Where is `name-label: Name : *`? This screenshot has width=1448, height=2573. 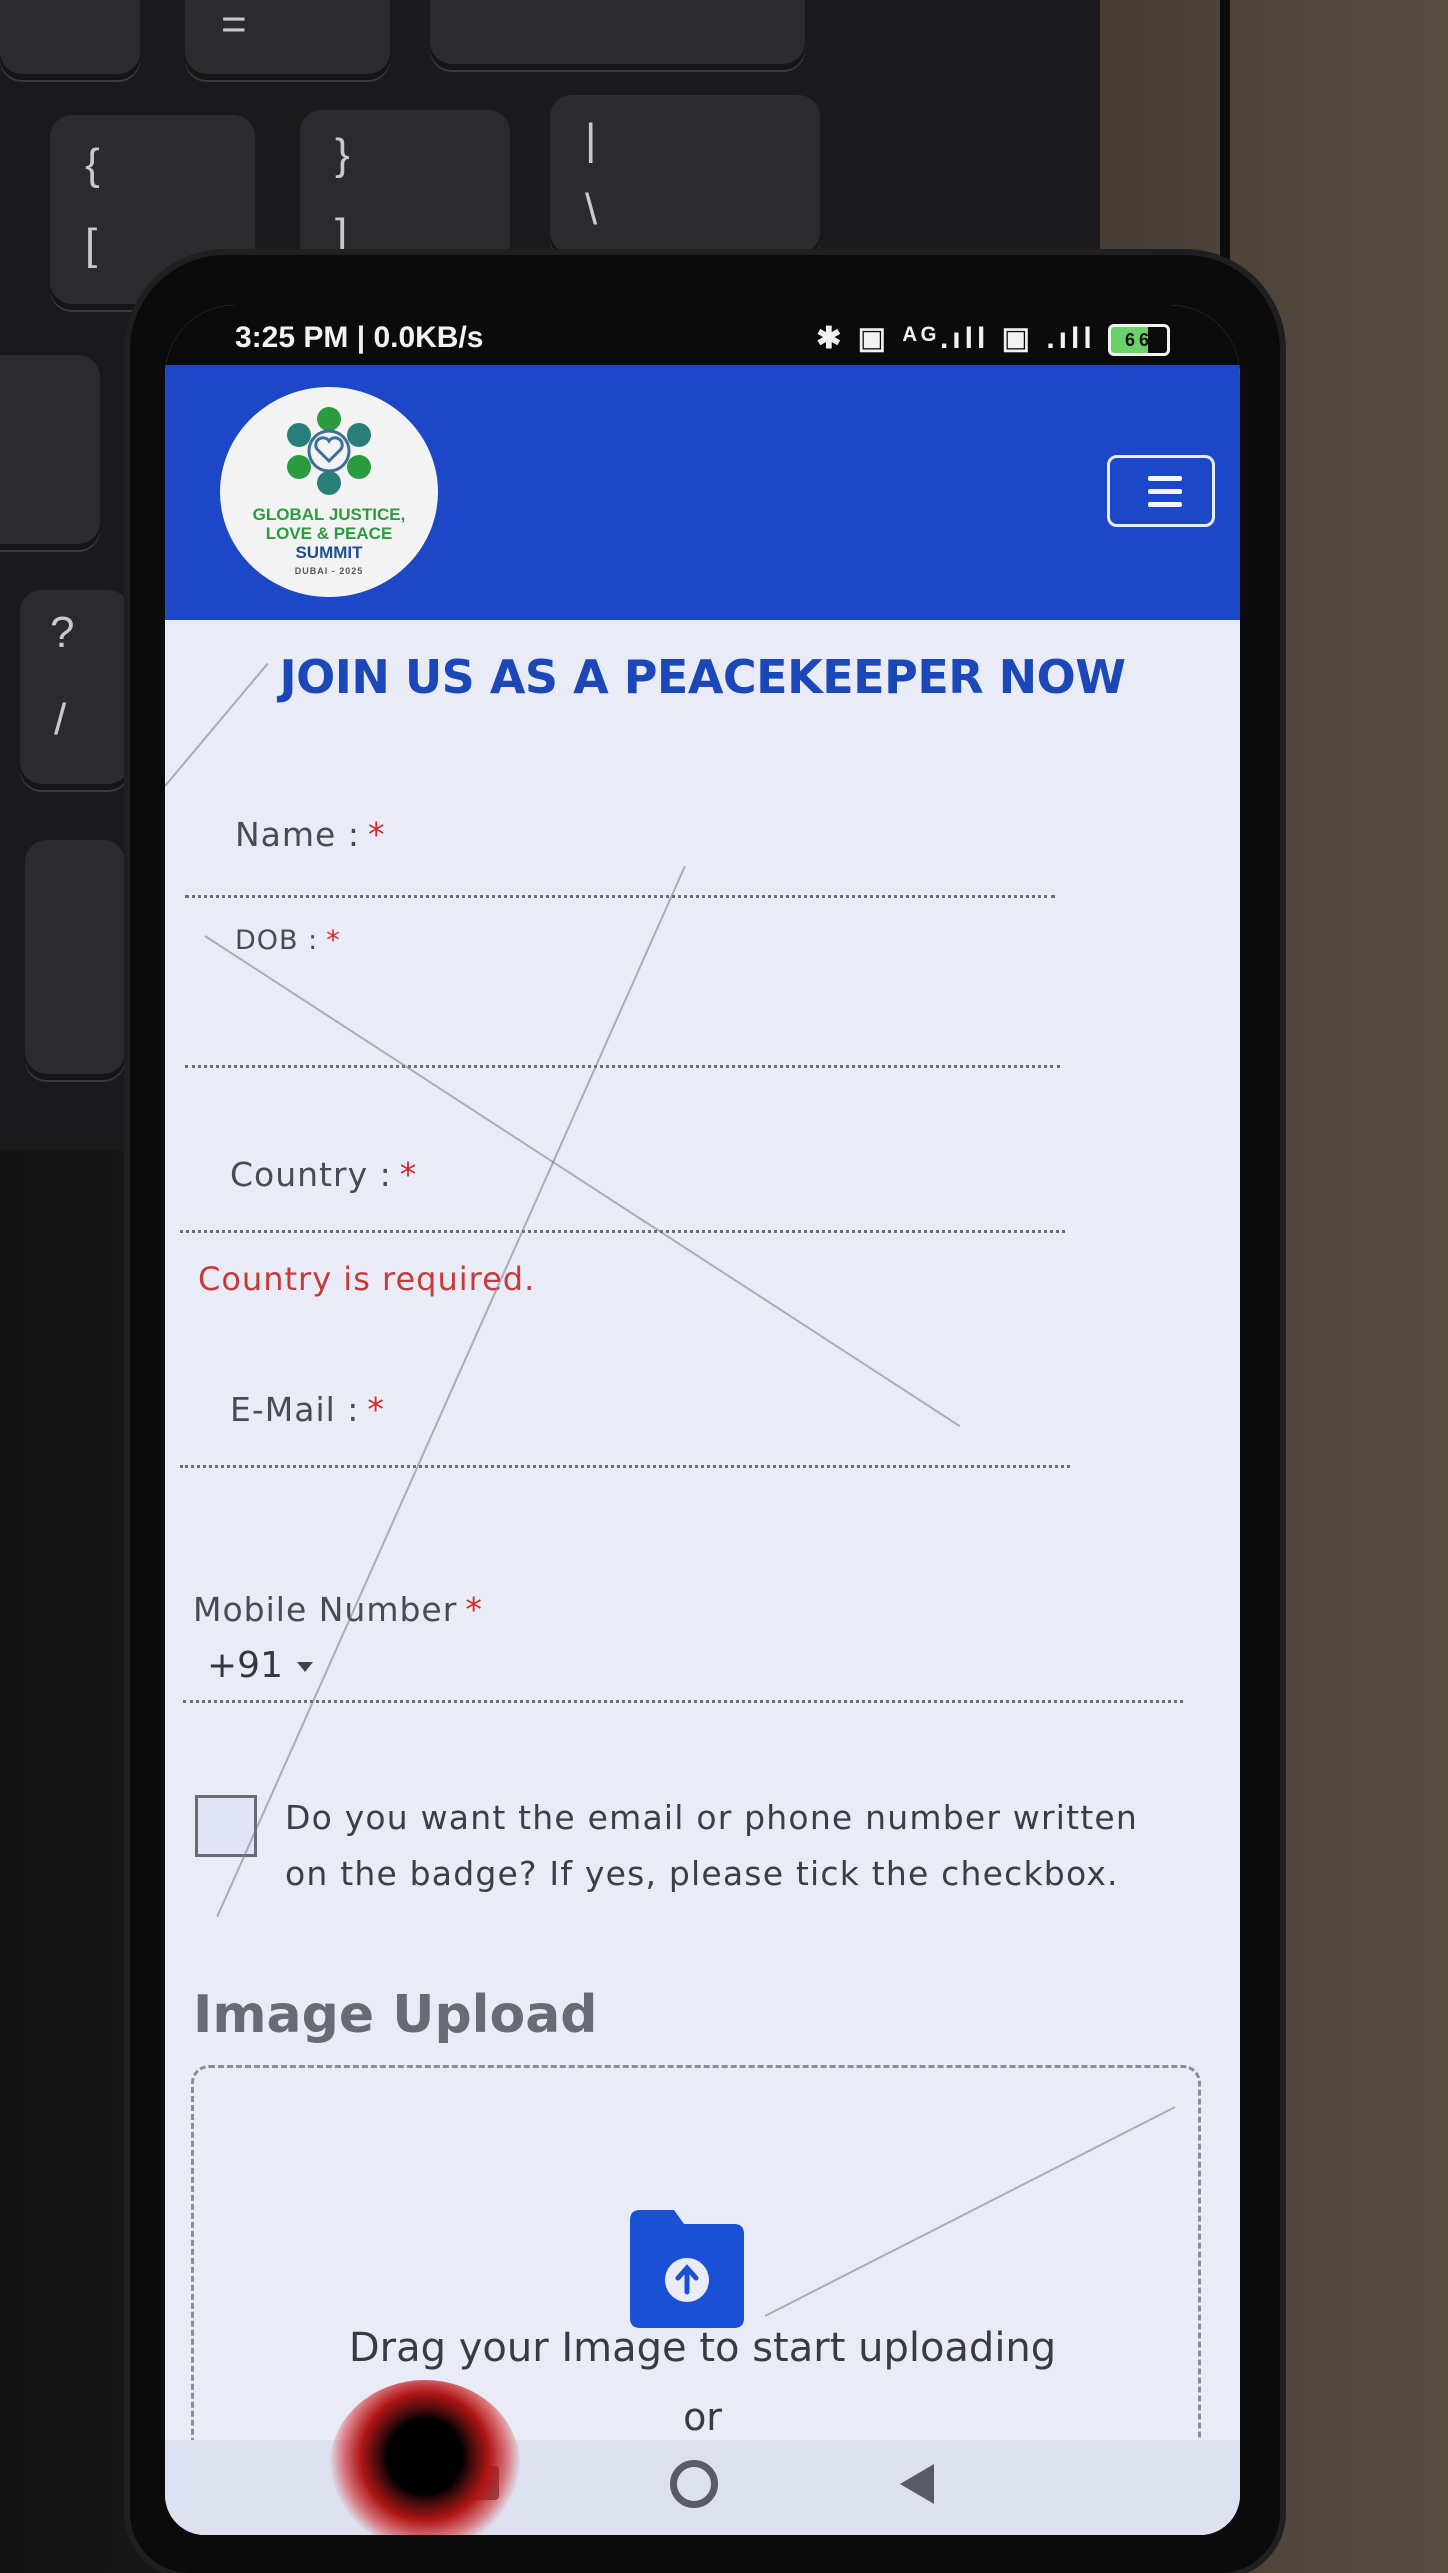 name-label: Name : * is located at coordinates (310, 834).